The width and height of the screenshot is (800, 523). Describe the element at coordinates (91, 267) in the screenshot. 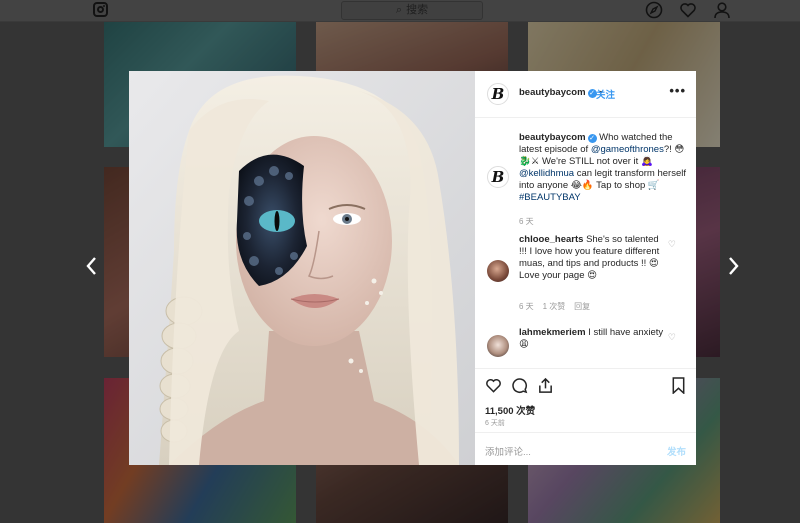

I see `previous-post-arrow-icon` at that location.